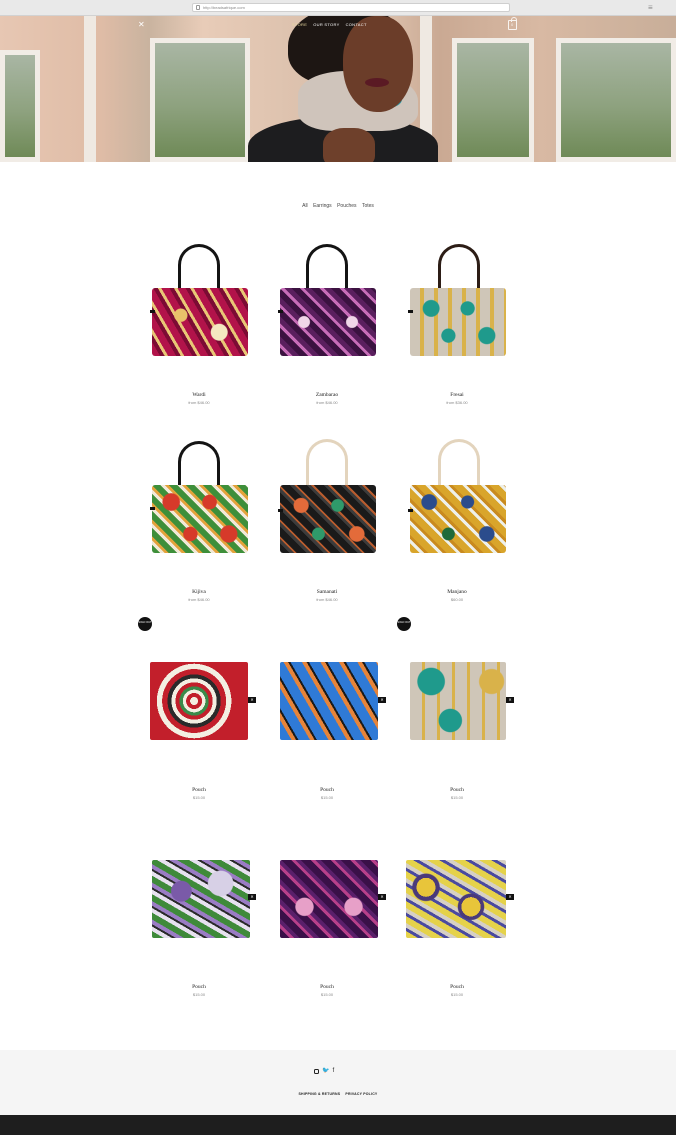 The height and width of the screenshot is (1135, 676). I want to click on nav-store: STORE, so click(299, 24).